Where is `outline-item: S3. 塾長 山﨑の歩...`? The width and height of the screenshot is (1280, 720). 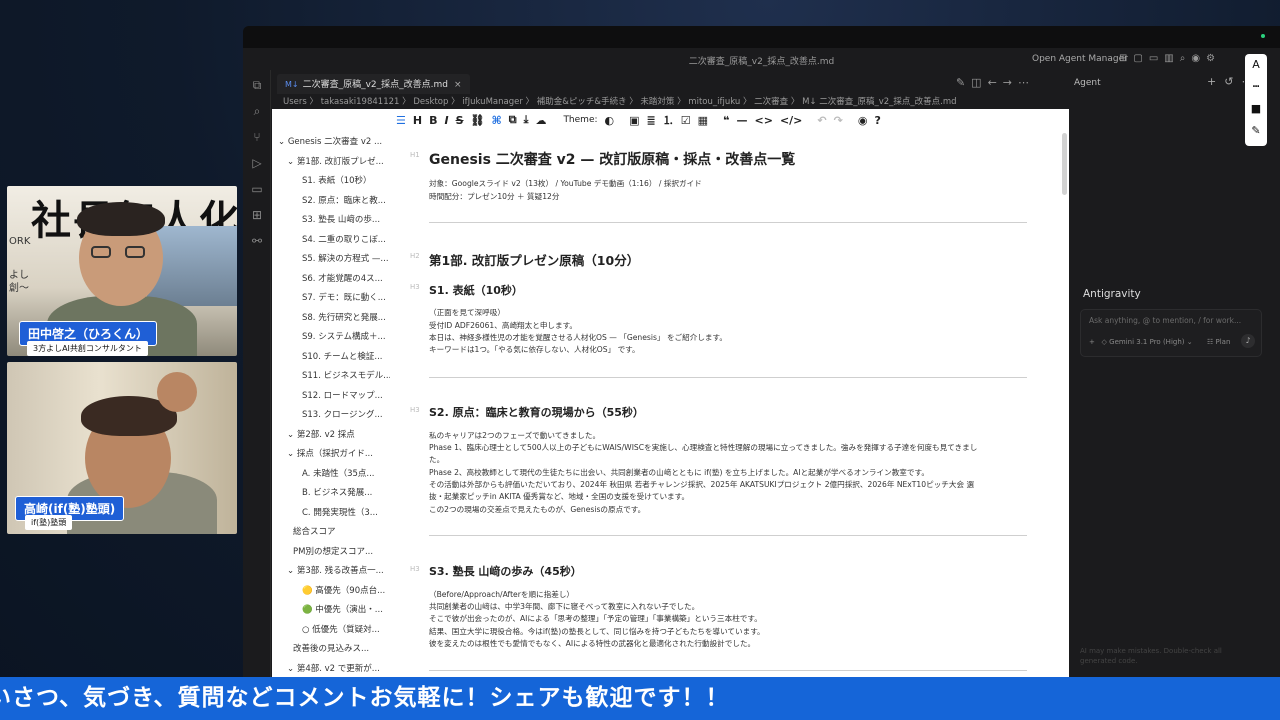
outline-item: S3. 塾長 山﨑の歩... is located at coordinates (331, 221).